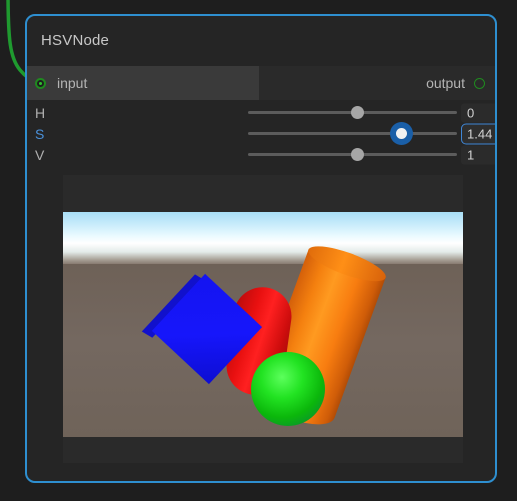 This screenshot has width=517, height=501. Describe the element at coordinates (357, 112) in the screenshot. I see `slider-knob-h` at that location.